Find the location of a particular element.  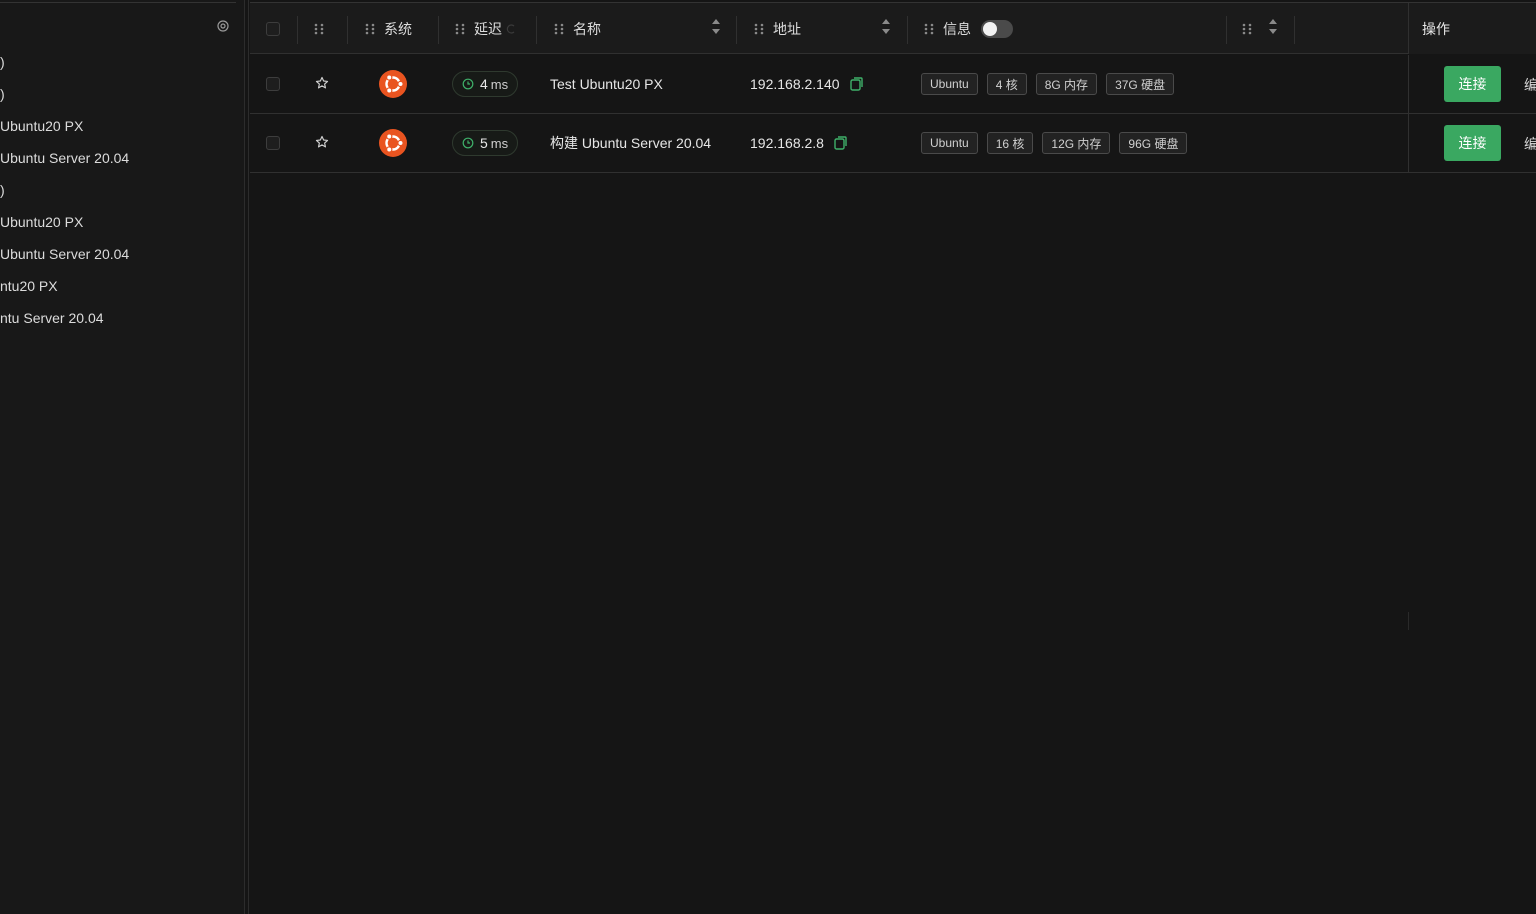

table-header: 系统 延迟 名称 地址 信息 is located at coordinates (893, 28).